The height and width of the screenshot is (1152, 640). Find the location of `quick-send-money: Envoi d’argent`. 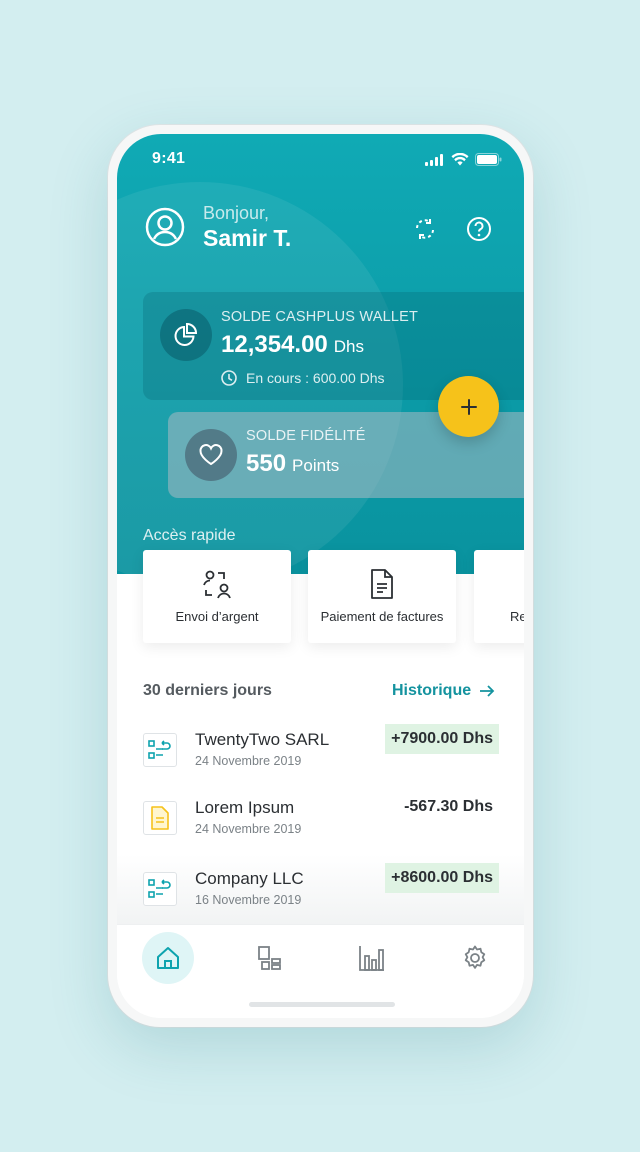

quick-send-money: Envoi d’argent is located at coordinates (217, 596).